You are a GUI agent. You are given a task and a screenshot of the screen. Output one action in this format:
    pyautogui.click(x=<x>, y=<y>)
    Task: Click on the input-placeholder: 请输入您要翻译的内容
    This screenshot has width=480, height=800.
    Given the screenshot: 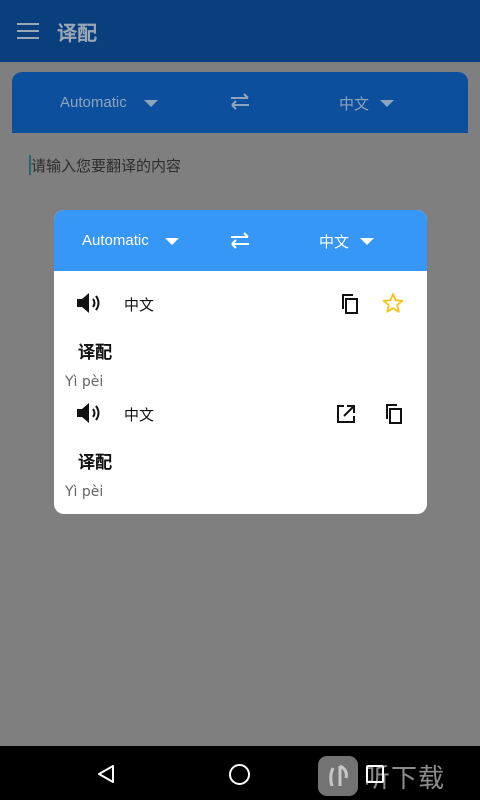 What is the action you would take?
    pyautogui.click(x=106, y=166)
    